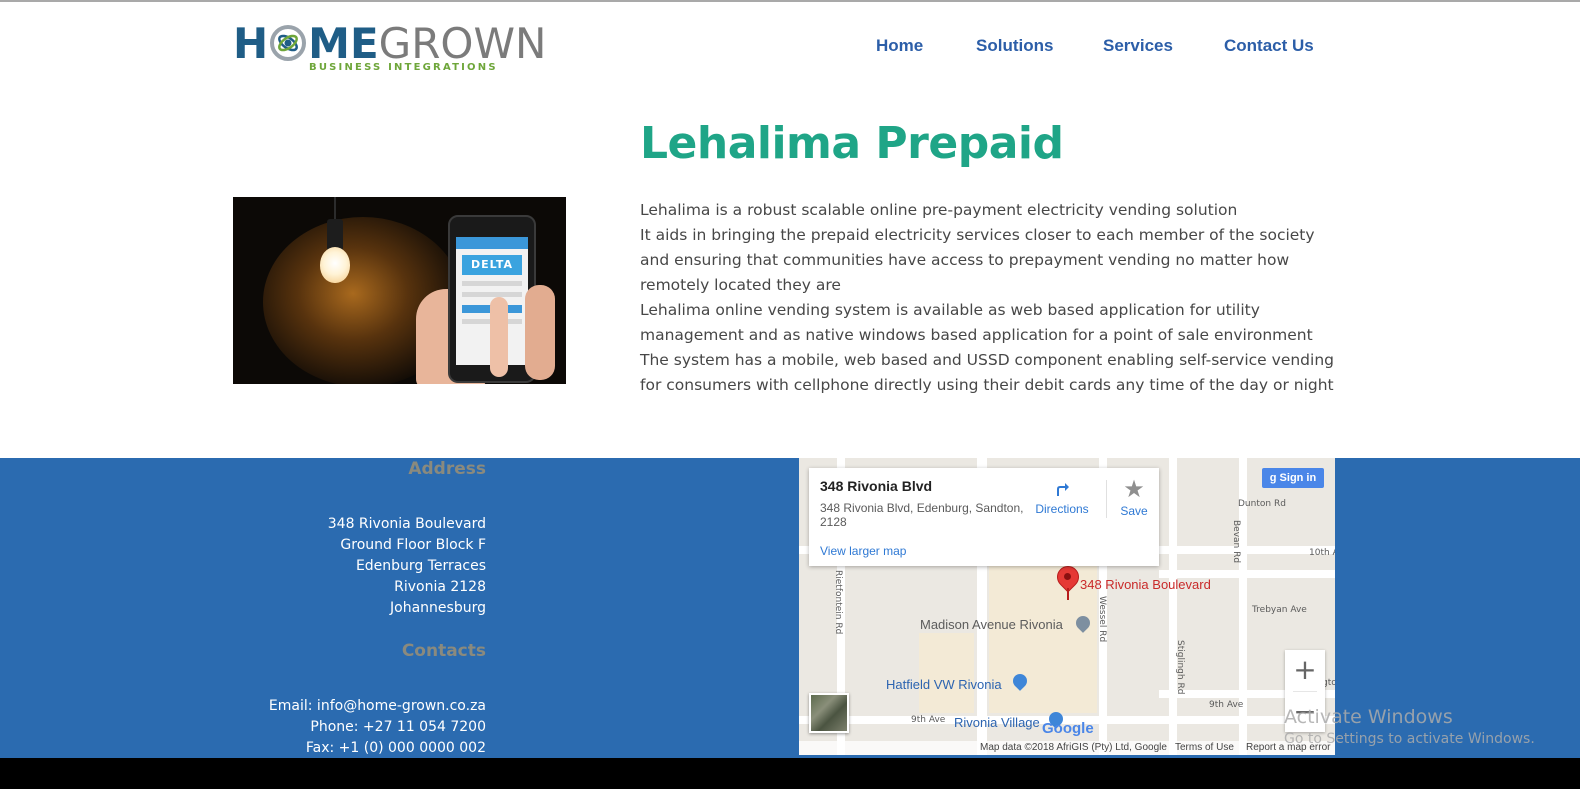 This screenshot has width=1580, height=789. I want to click on finger-shape, so click(499, 337).